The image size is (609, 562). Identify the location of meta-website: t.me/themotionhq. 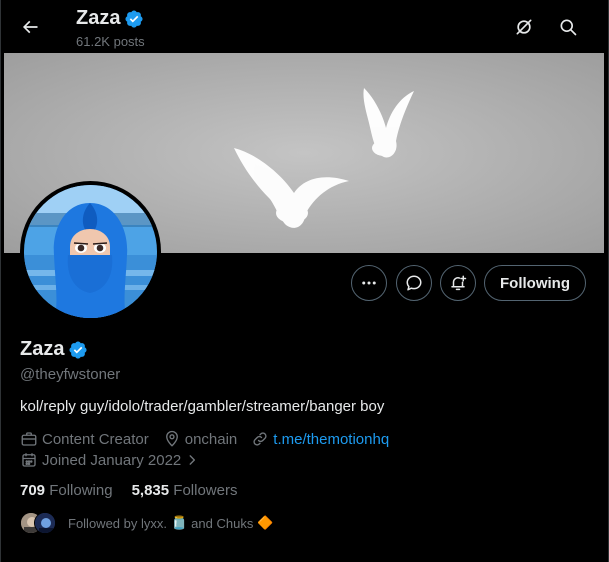
(320, 439).